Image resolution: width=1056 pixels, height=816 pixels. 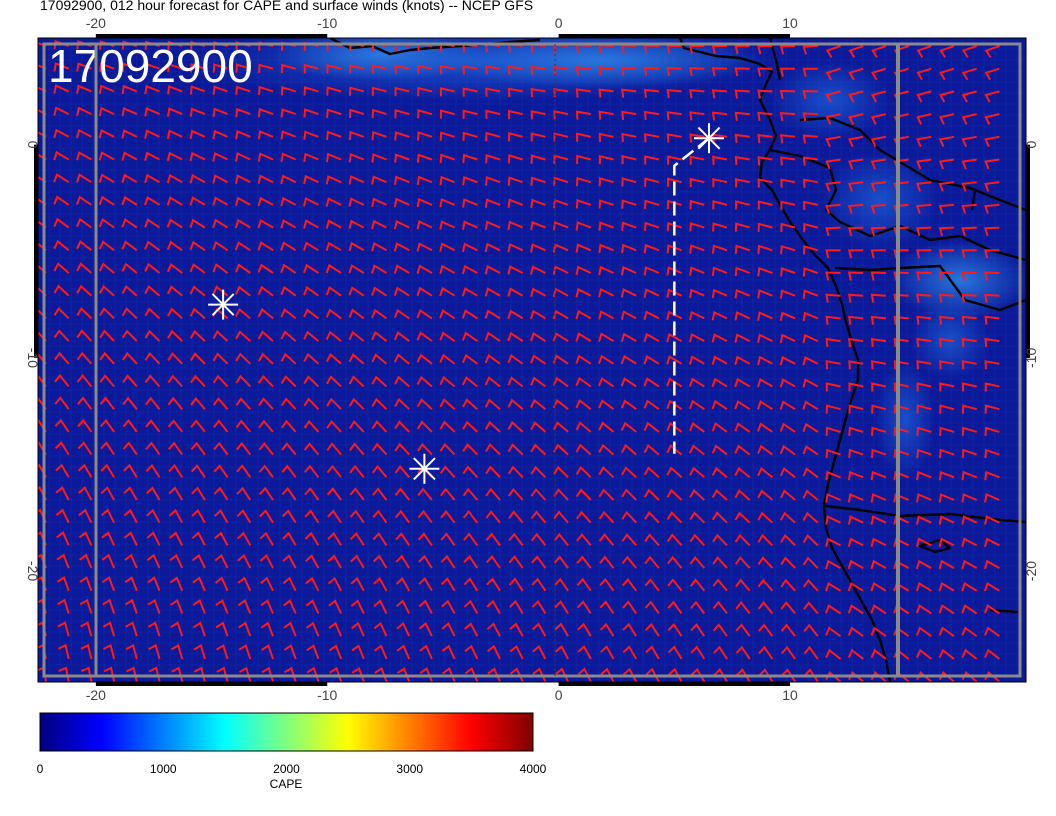 What do you see at coordinates (327, 23) in the screenshot?
I see `lon-tick-label-top: -10` at bounding box center [327, 23].